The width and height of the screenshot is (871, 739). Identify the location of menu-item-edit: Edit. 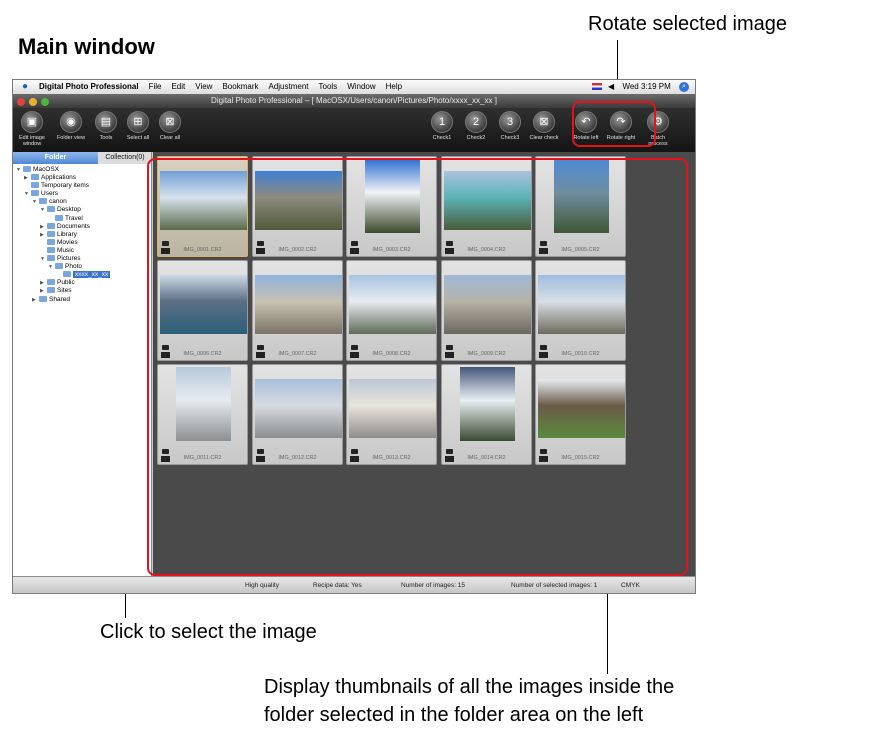
(178, 86).